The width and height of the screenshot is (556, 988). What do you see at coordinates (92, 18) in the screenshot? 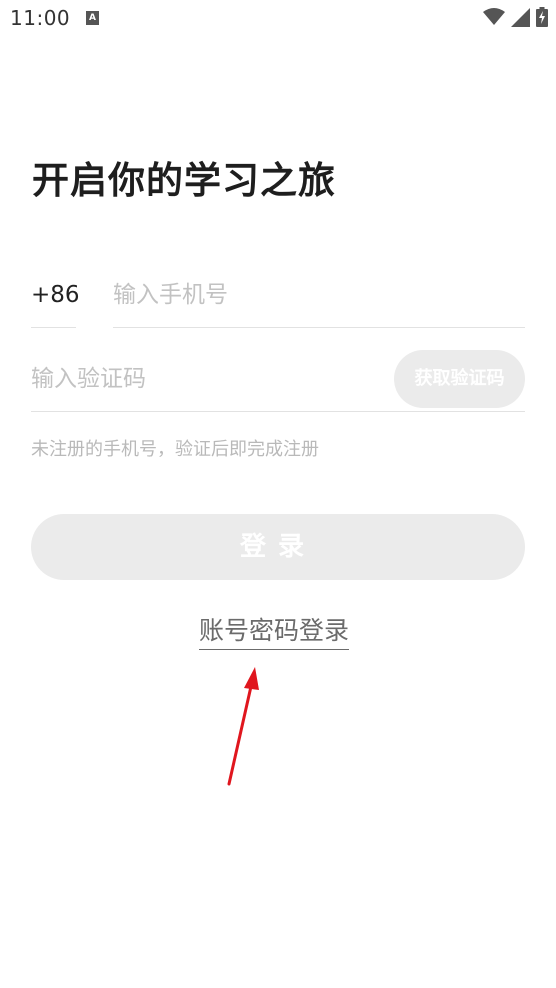
I see `notification-a-icon: A` at bounding box center [92, 18].